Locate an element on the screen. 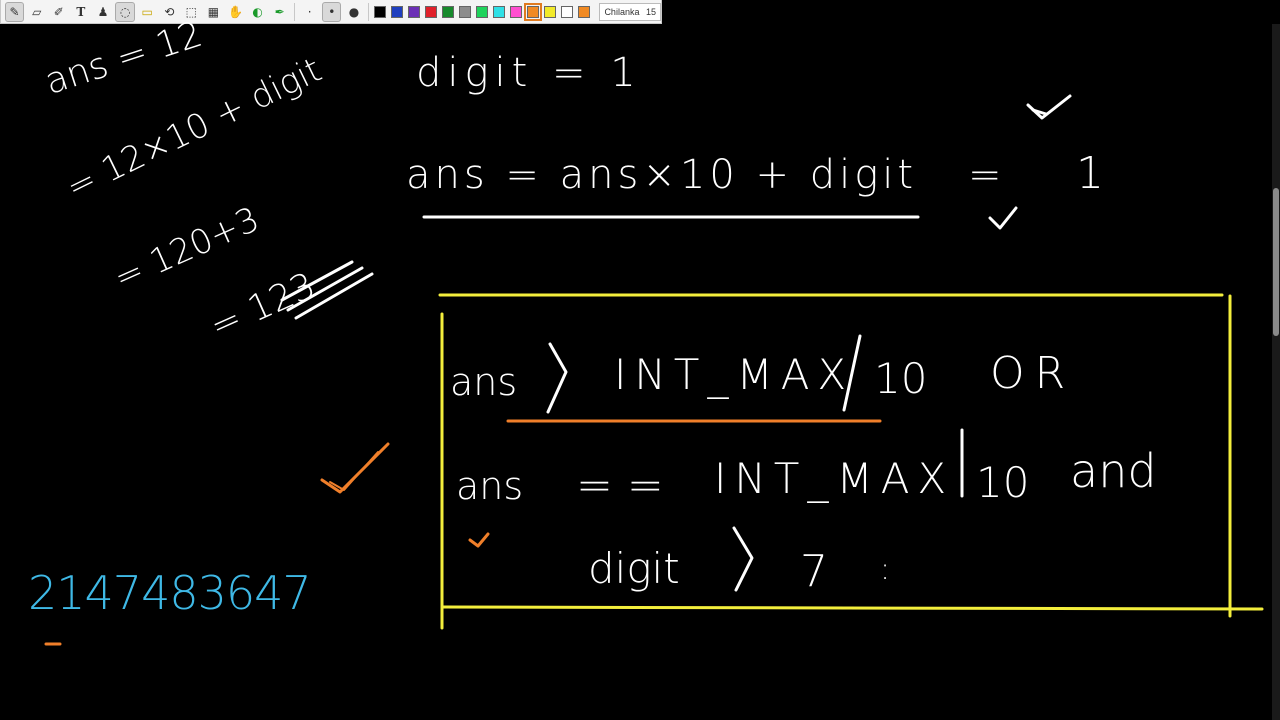 The image size is (1280, 720). vertical-scrollbar is located at coordinates (1276, 372).